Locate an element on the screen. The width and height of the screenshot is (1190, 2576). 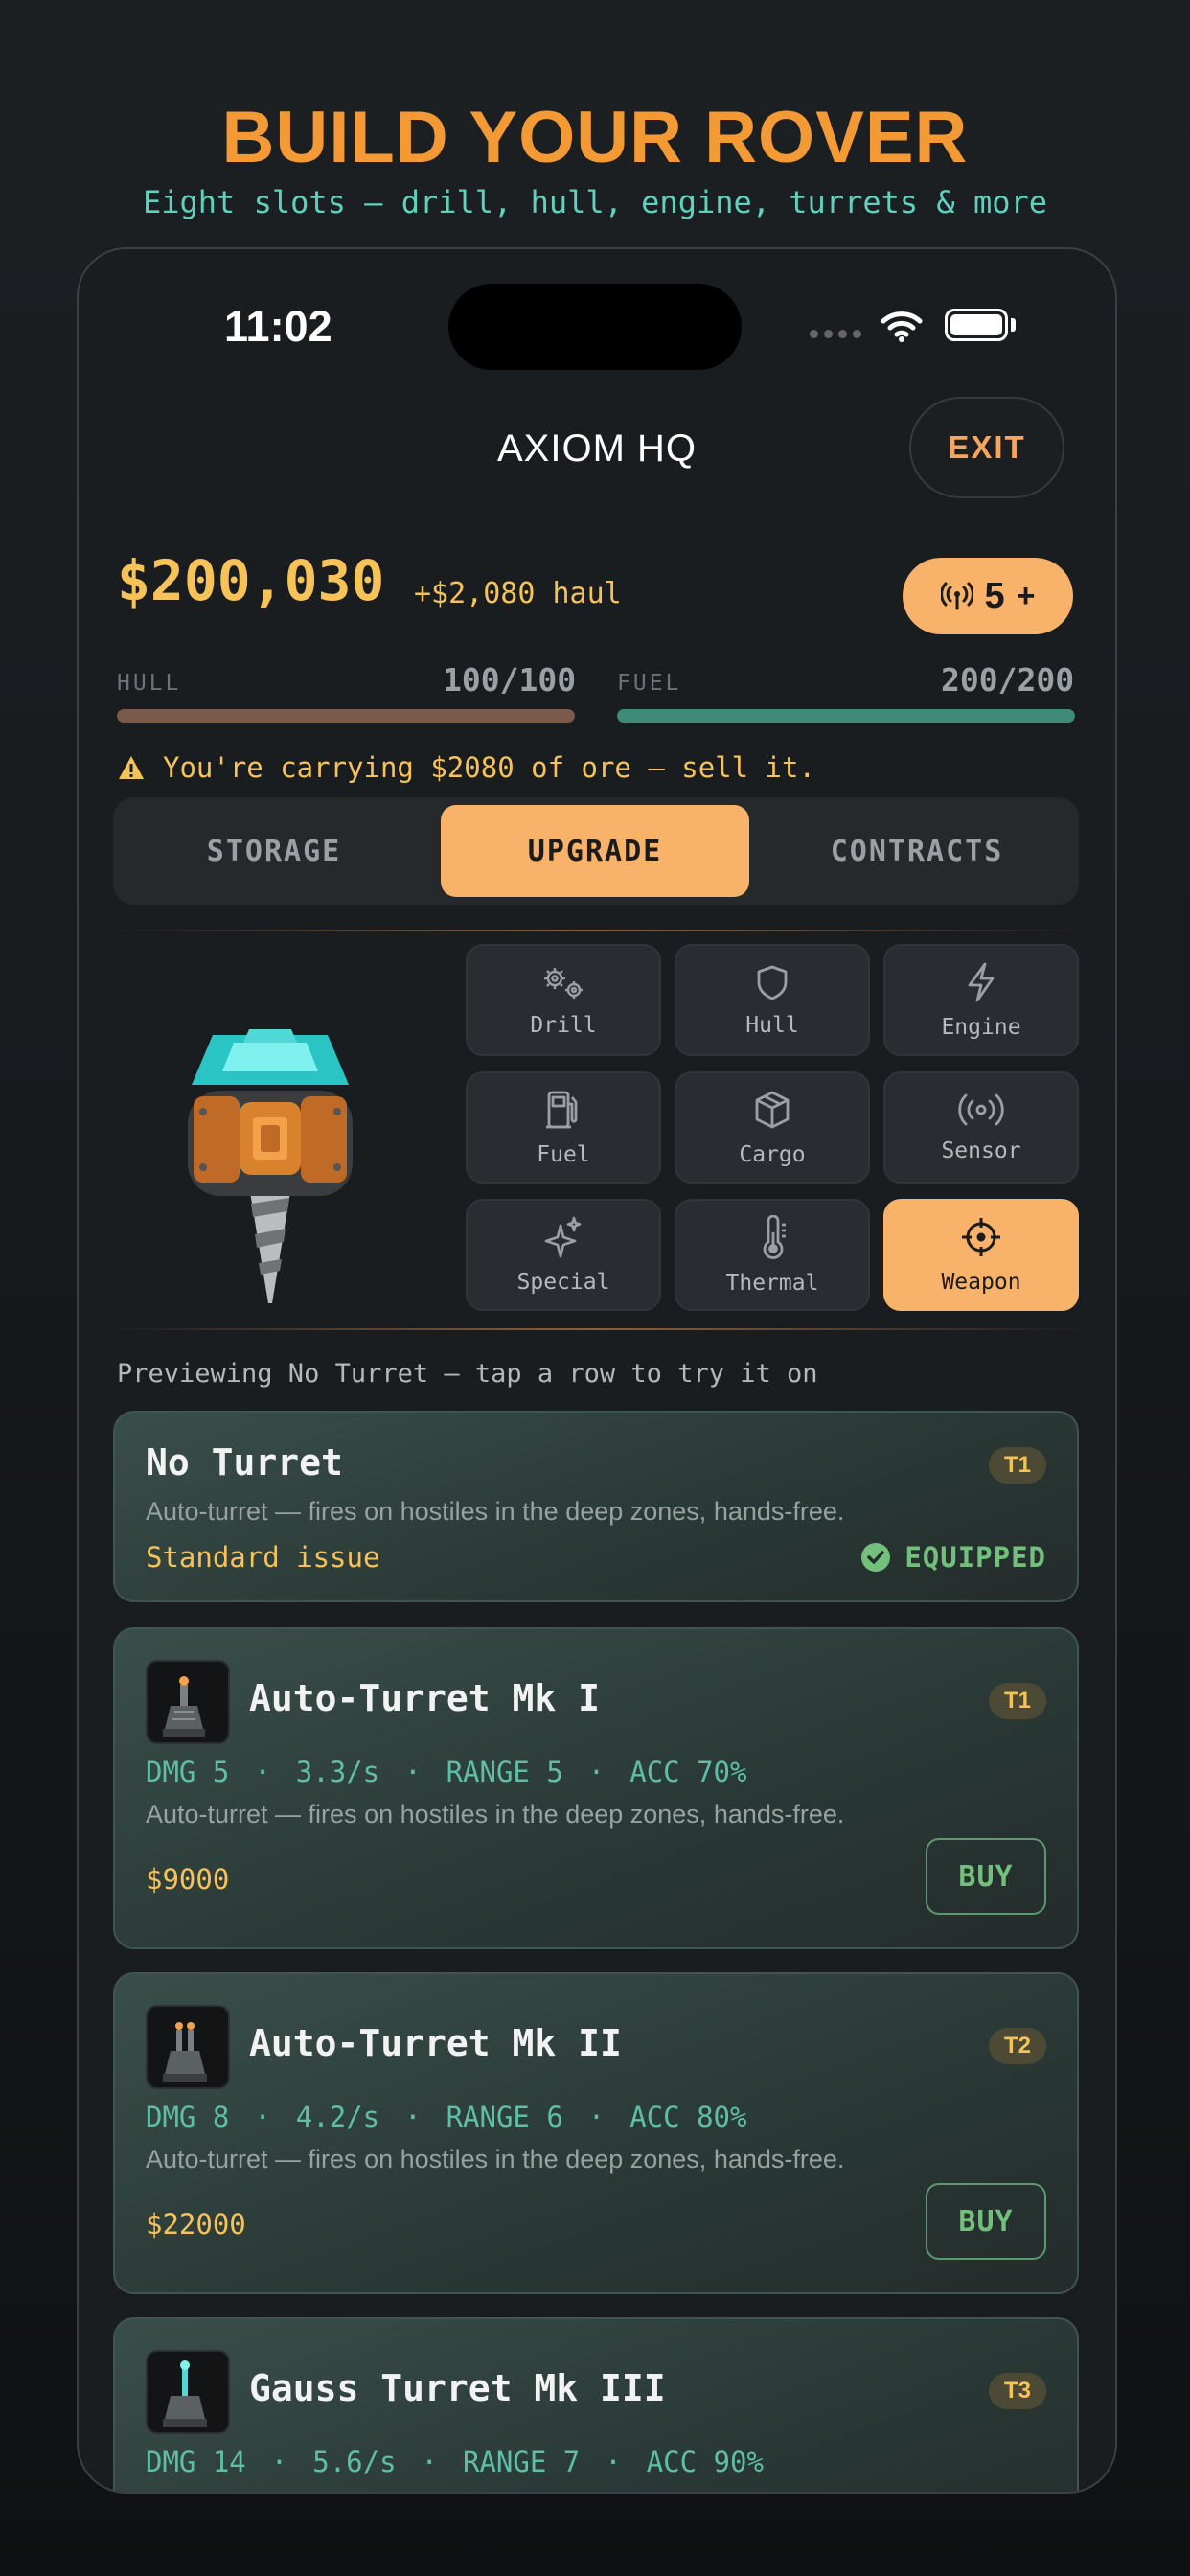
item-name: Auto-Turret Mk II is located at coordinates (436, 2043).